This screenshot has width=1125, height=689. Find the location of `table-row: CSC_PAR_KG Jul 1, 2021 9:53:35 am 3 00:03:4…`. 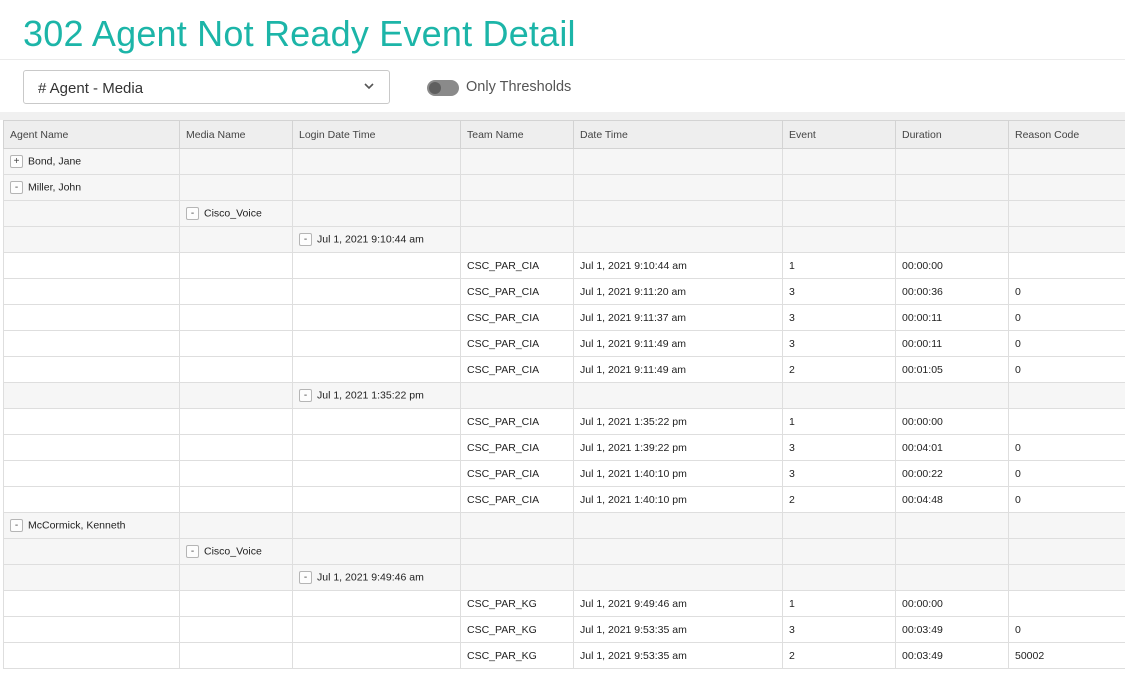

table-row: CSC_PAR_KG Jul 1, 2021 9:53:35 am 3 00:03:4… is located at coordinates (564, 629).